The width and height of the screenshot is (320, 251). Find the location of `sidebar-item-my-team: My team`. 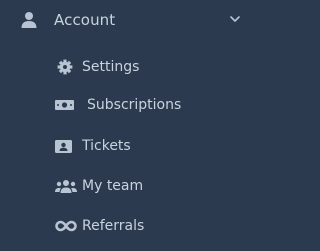

sidebar-item-my-team: My team is located at coordinates (132, 186).